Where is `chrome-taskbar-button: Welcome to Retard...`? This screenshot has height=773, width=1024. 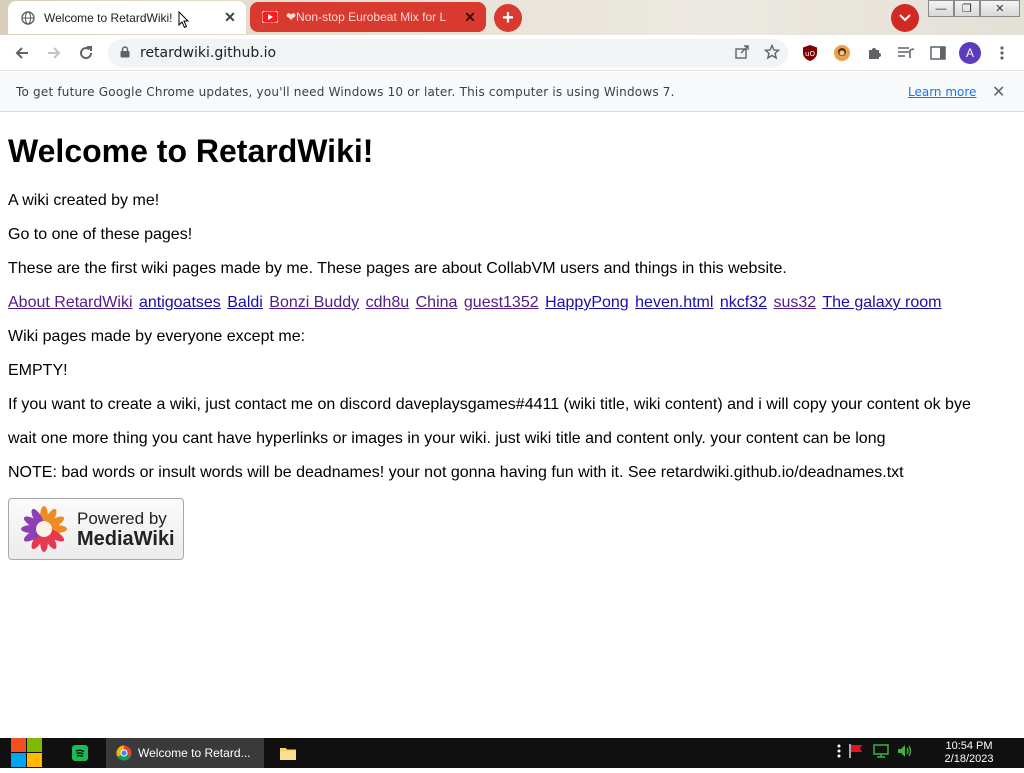 chrome-taskbar-button: Welcome to Retard... is located at coordinates (185, 753).